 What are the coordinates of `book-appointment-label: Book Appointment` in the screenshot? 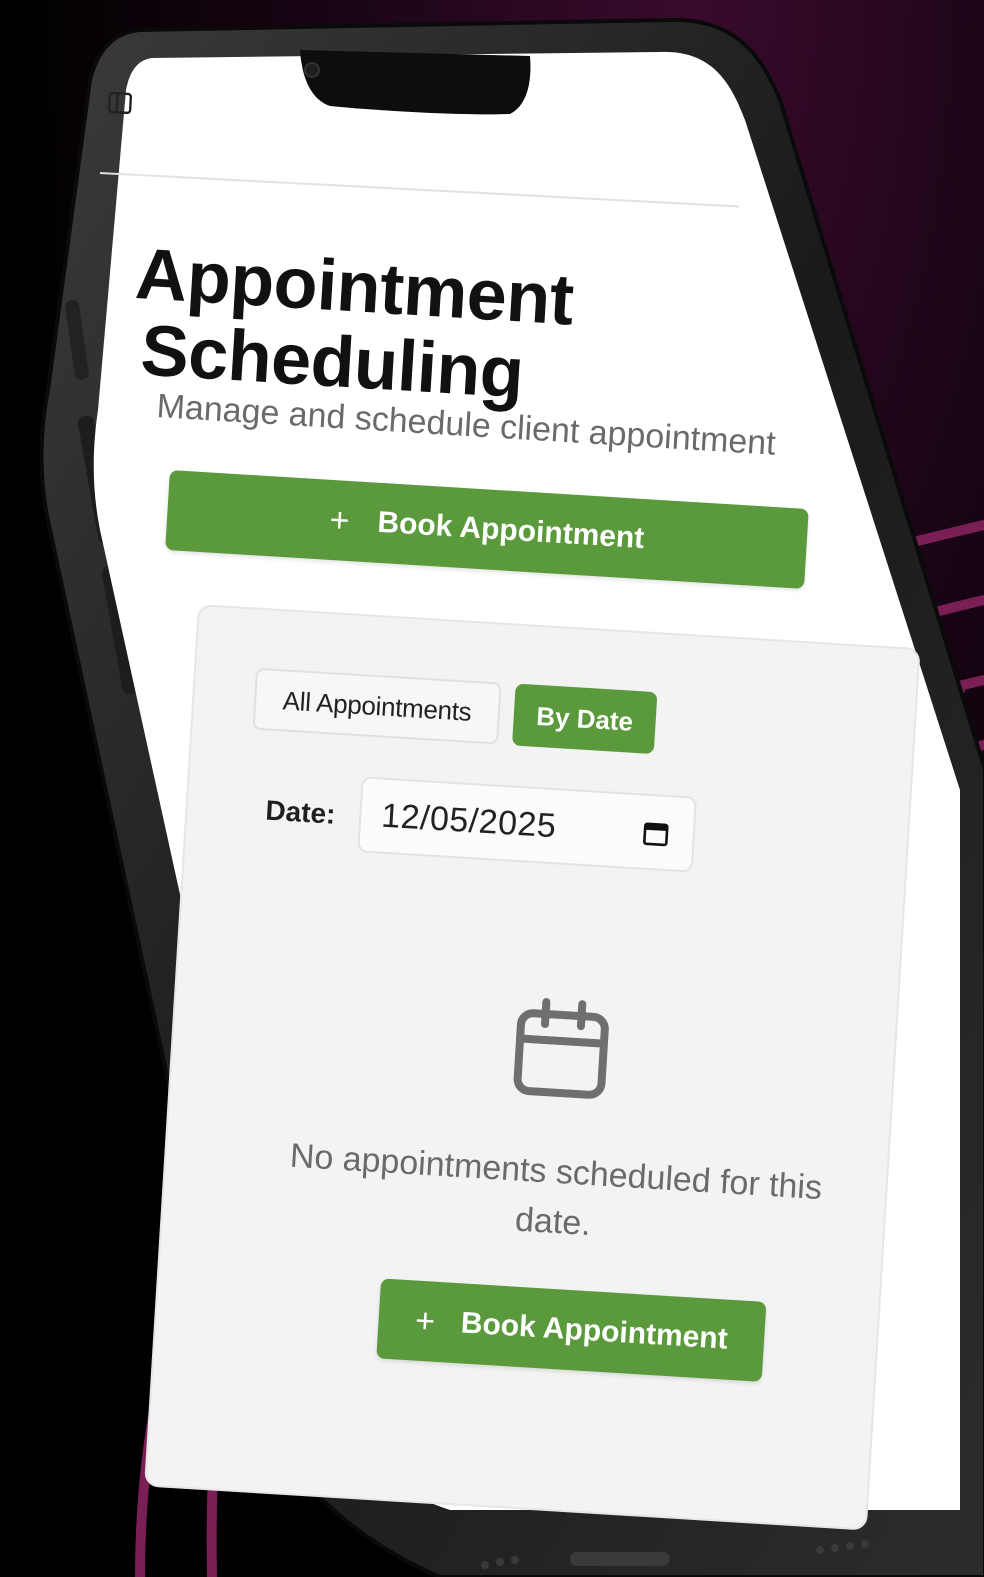 It's located at (511, 530).